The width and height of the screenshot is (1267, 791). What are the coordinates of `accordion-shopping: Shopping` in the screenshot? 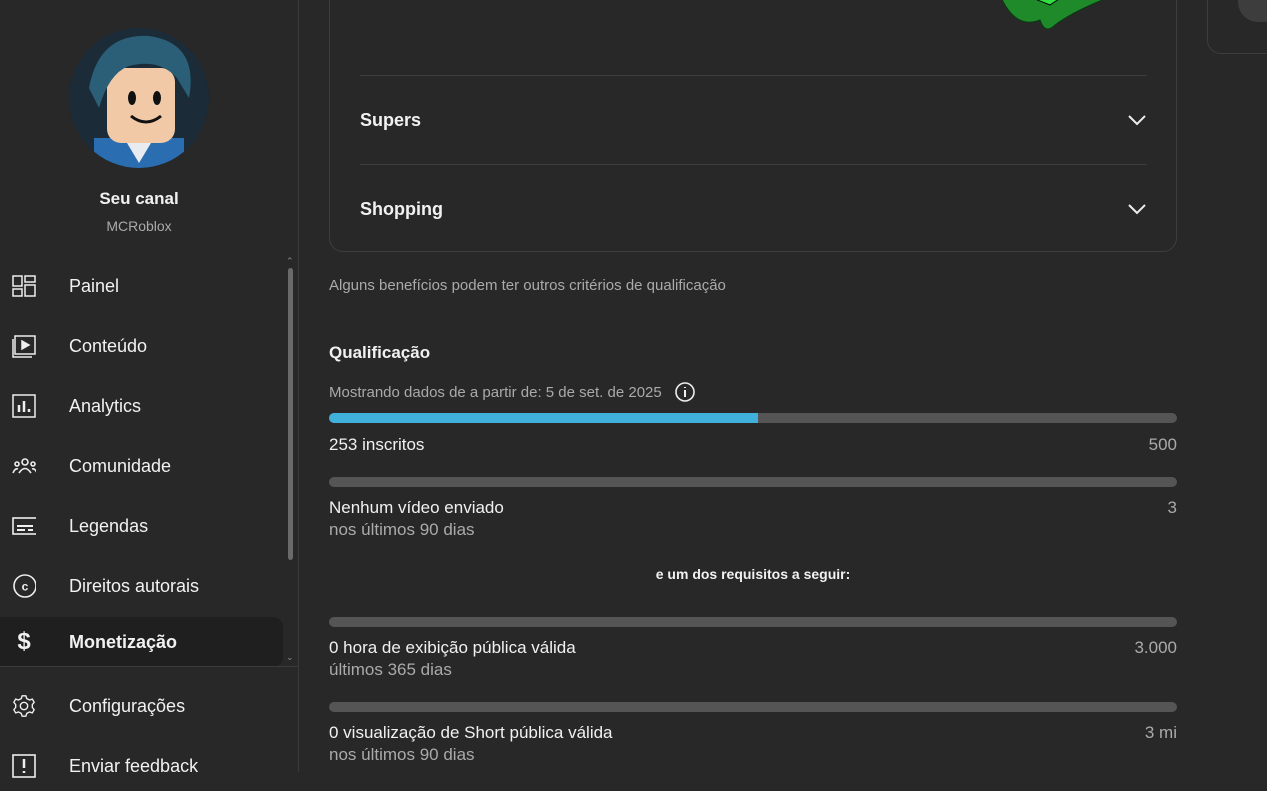 It's located at (753, 208).